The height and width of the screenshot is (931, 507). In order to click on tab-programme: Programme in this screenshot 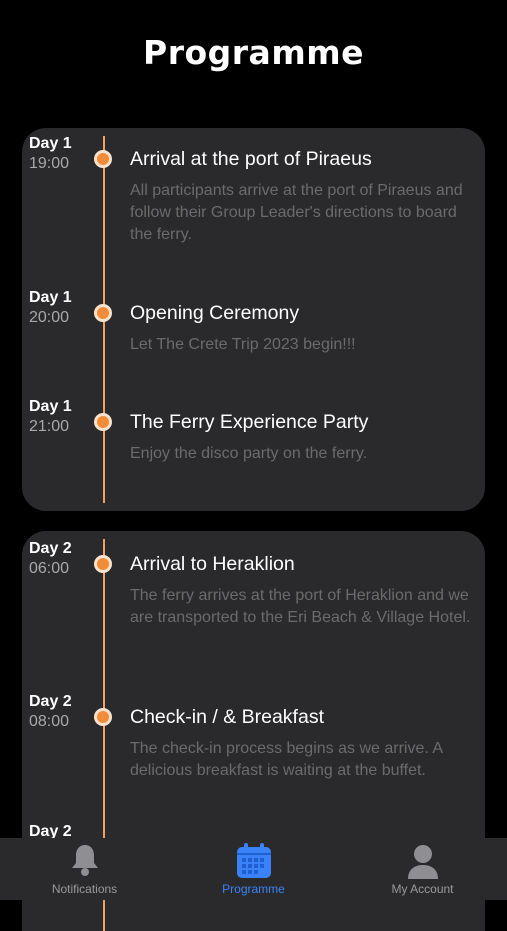, I will do `click(253, 869)`.